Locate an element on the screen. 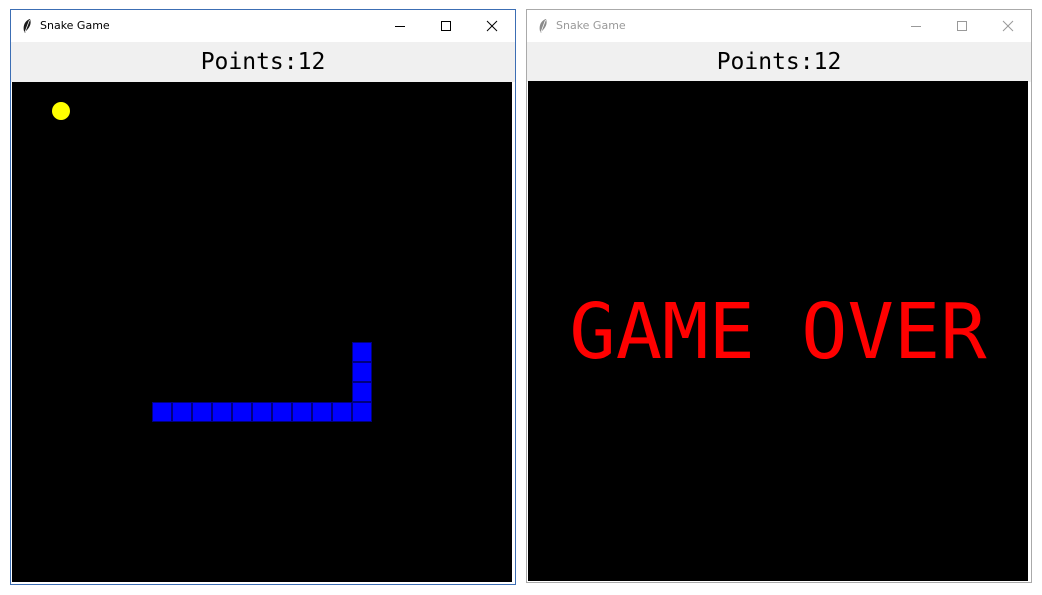 Image resolution: width=1042 pixels, height=595 pixels. food is located at coordinates (61, 111).